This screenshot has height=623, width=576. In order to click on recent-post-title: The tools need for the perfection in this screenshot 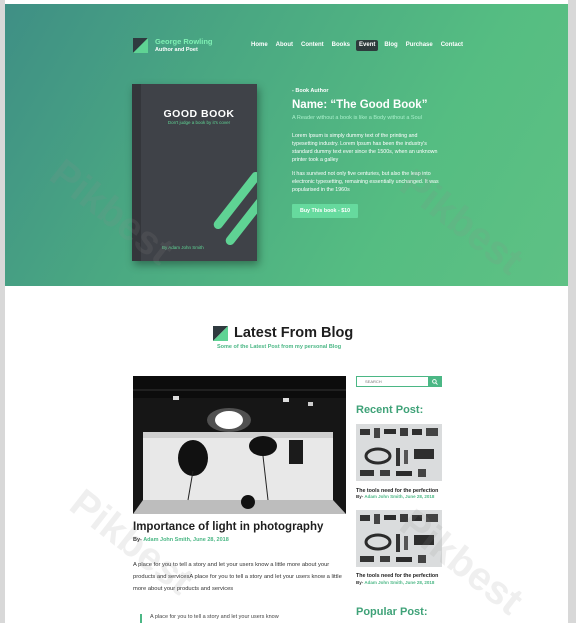, I will do `click(397, 576)`.